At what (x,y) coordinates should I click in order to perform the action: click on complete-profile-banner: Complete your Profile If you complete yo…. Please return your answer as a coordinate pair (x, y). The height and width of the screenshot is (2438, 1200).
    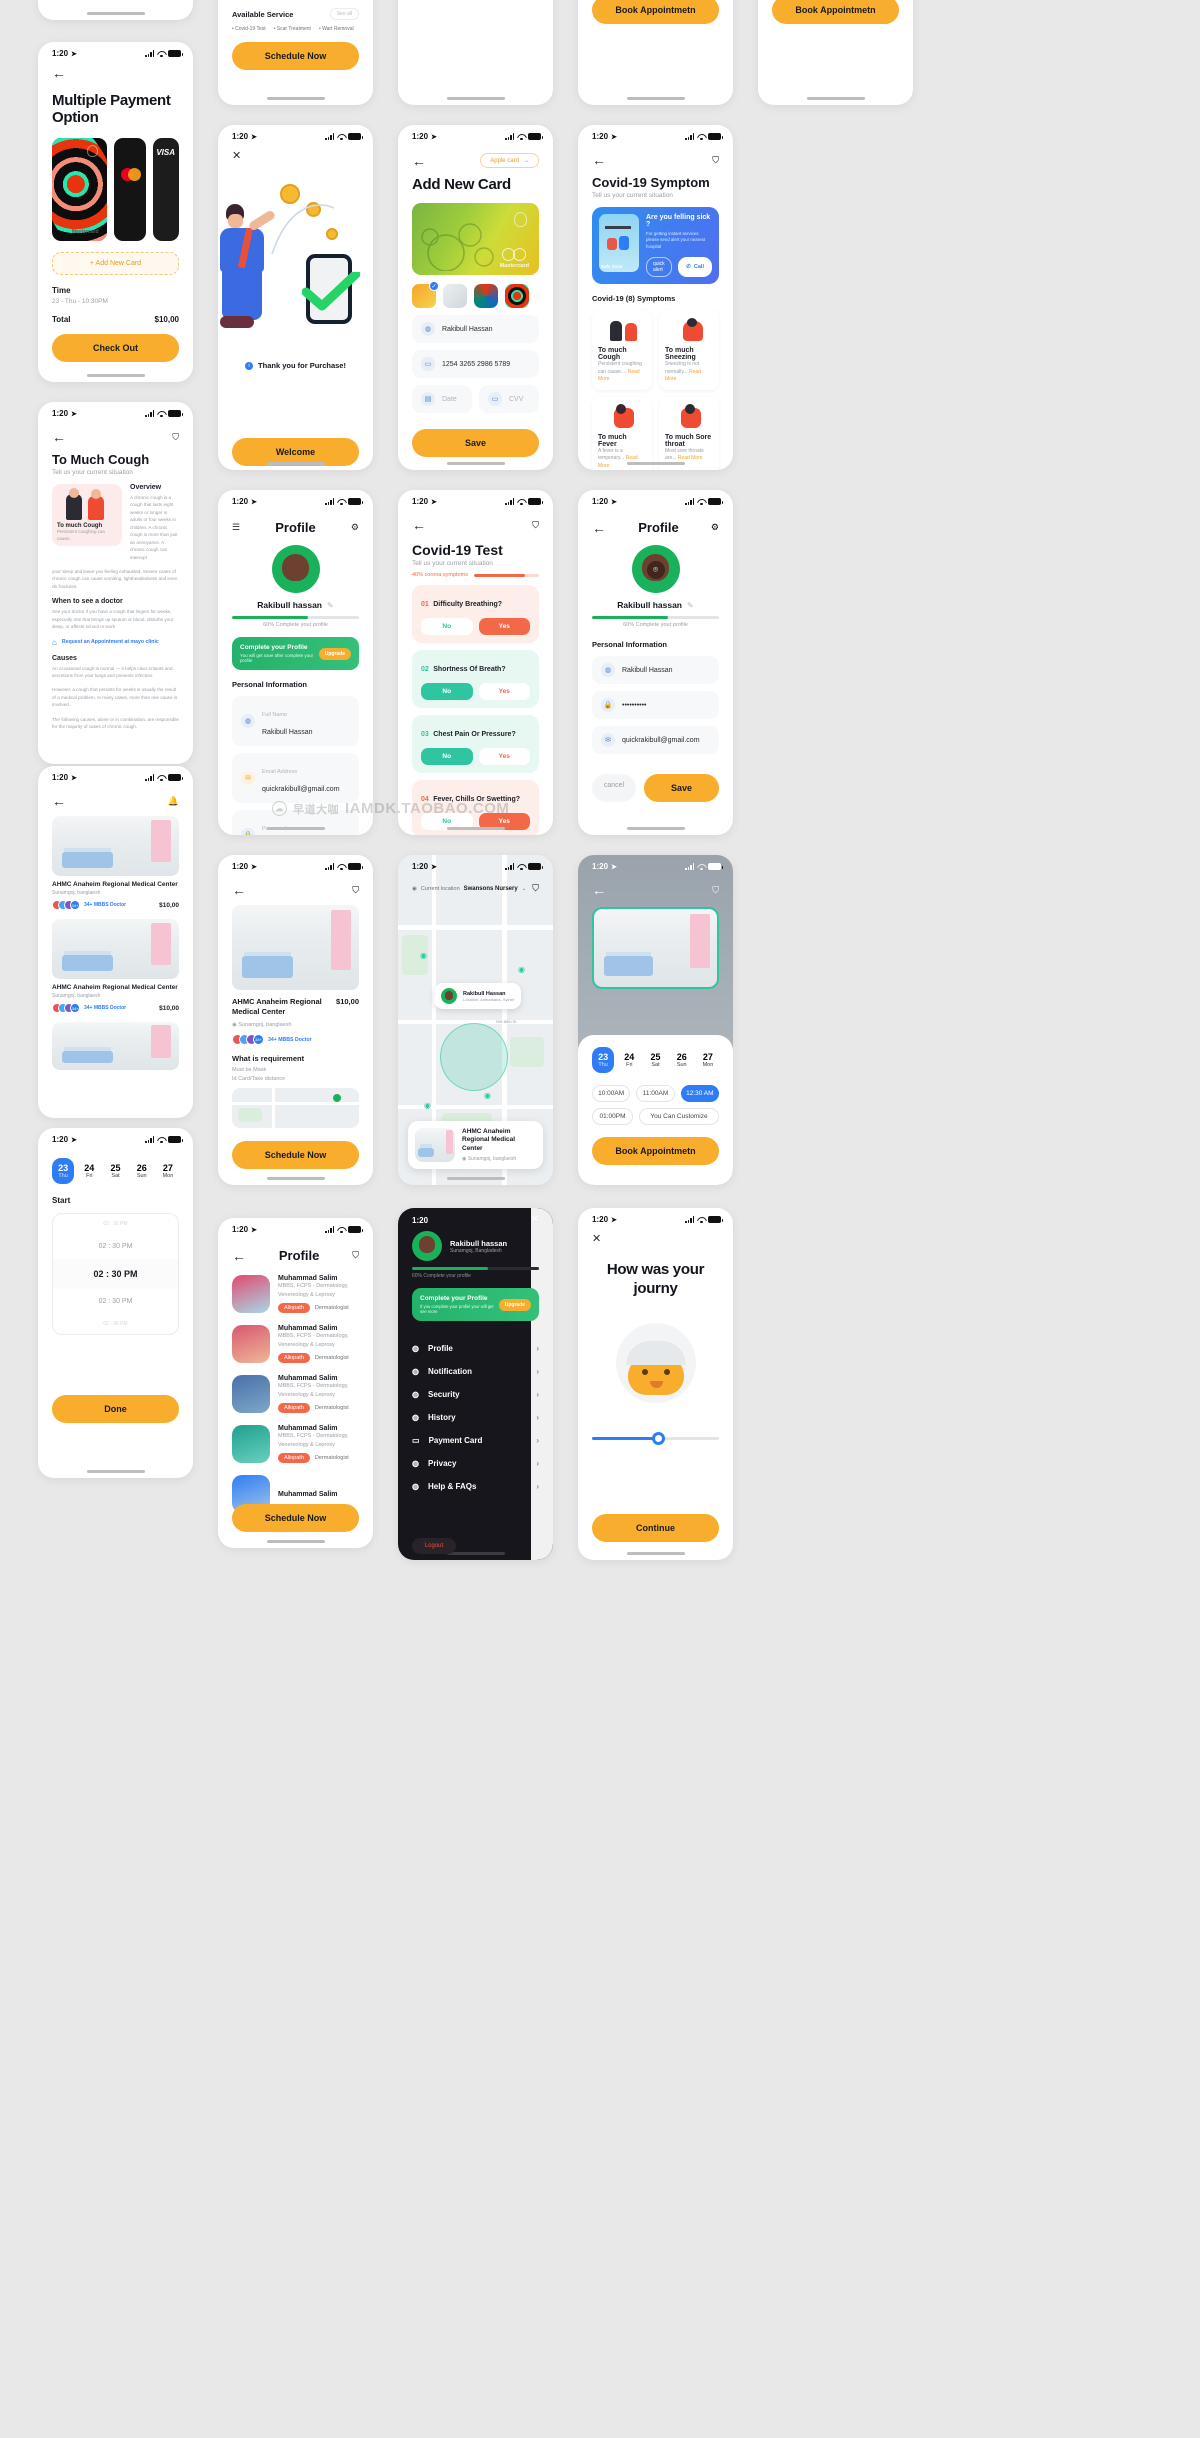
    Looking at the image, I should click on (475, 1304).